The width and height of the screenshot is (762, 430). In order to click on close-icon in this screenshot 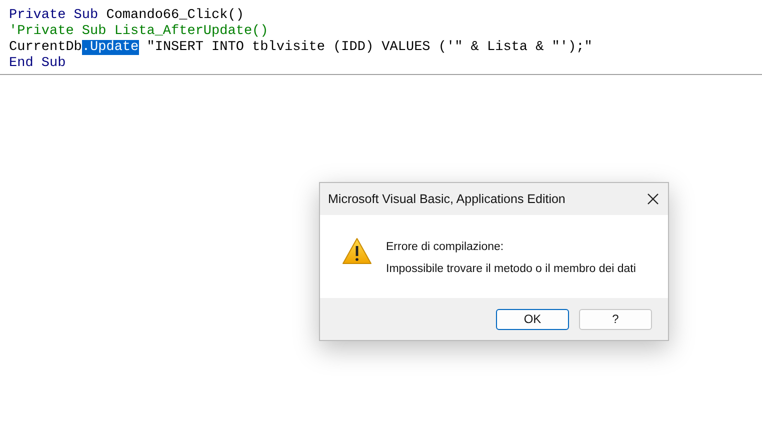, I will do `click(653, 199)`.